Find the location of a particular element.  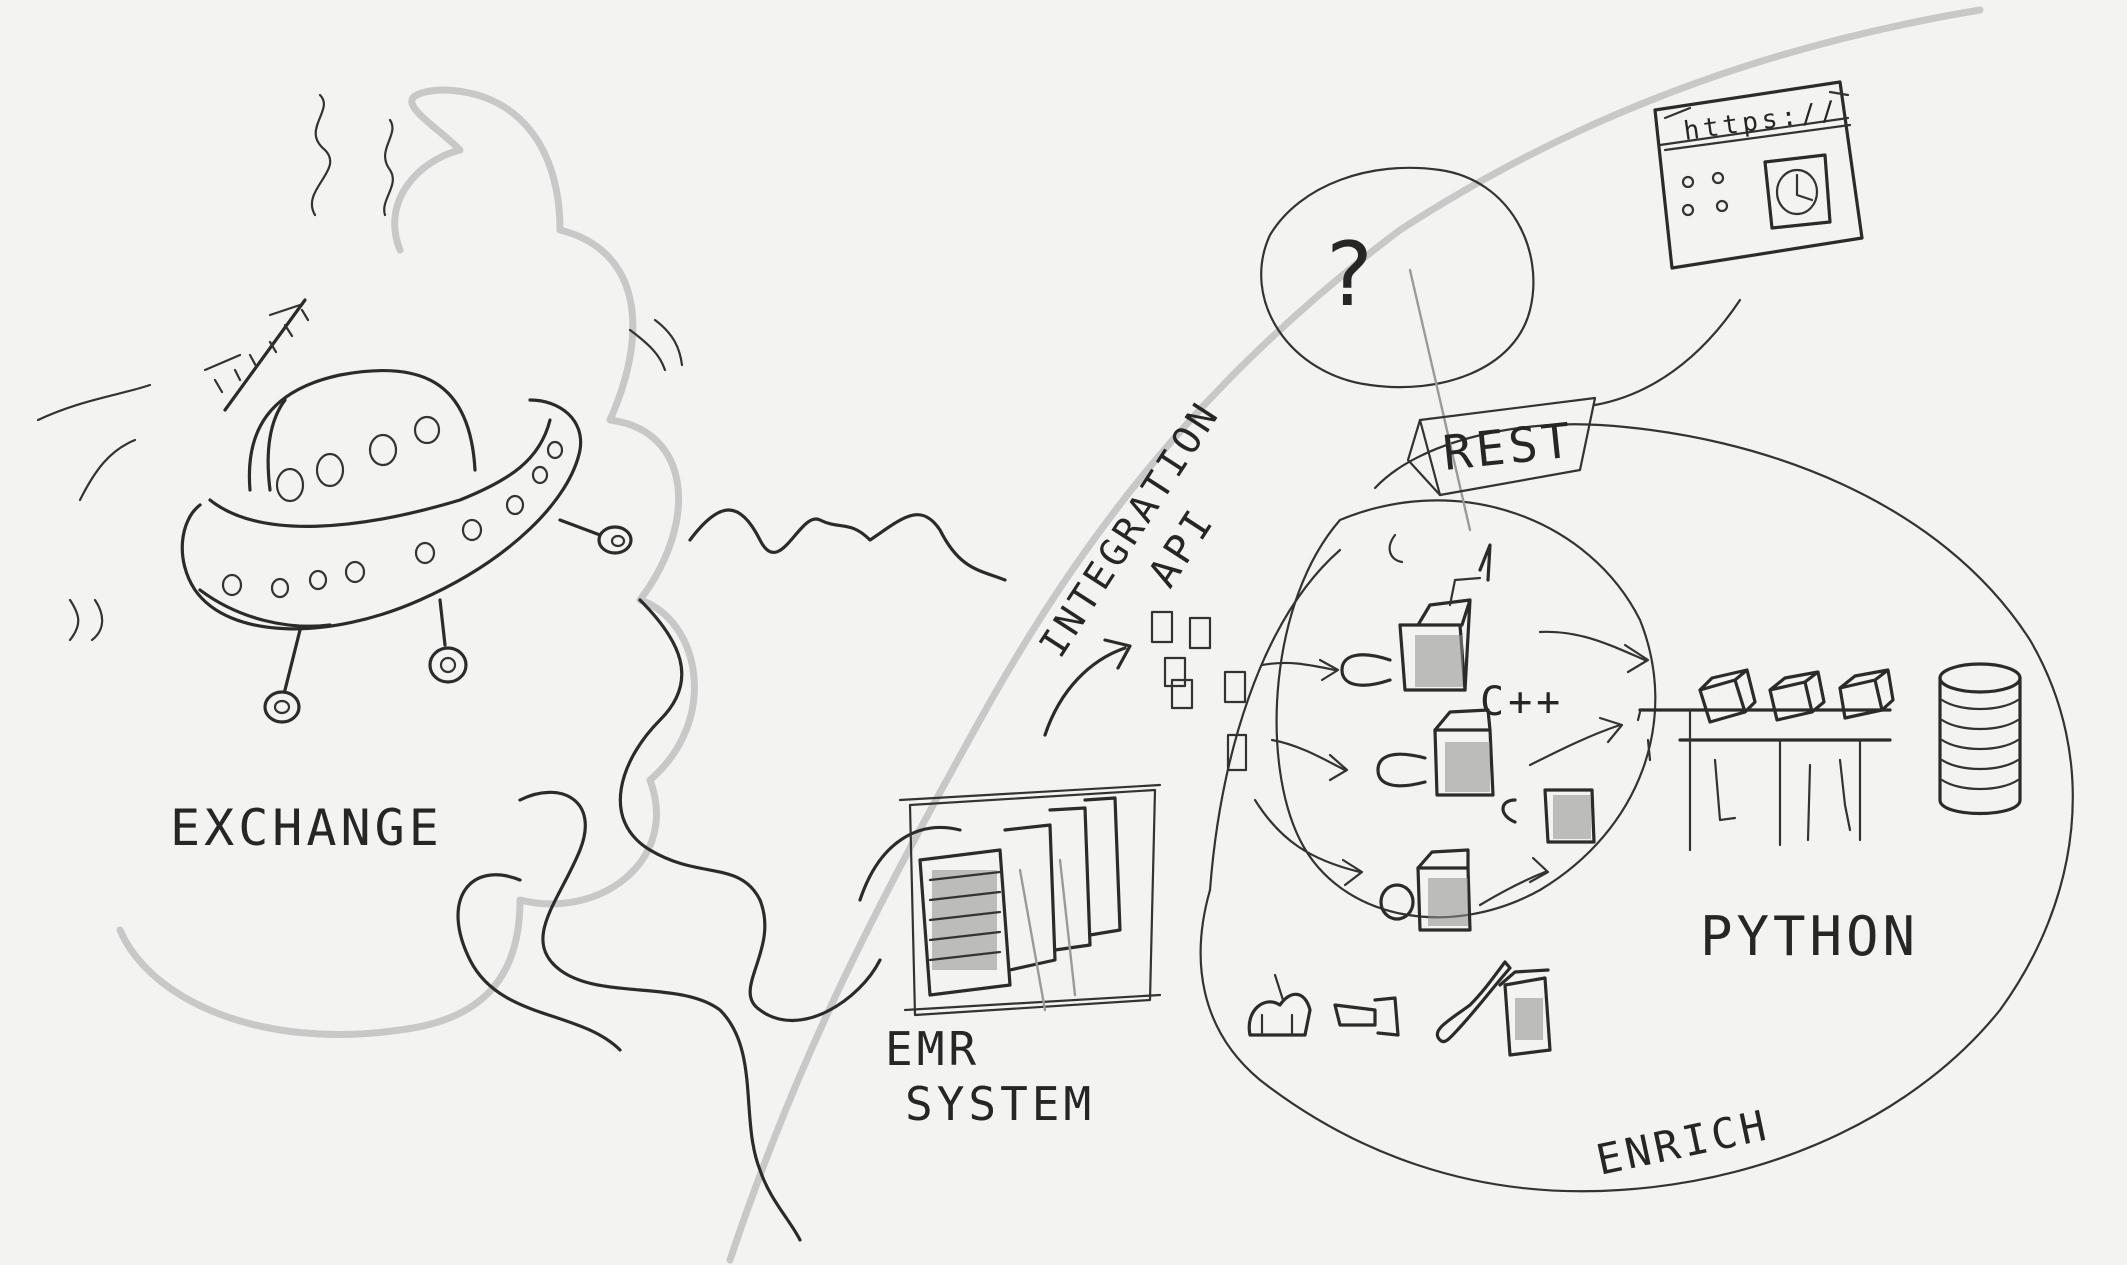

emr-system-label-line2: SYSTEM is located at coordinates (1000, 1104).